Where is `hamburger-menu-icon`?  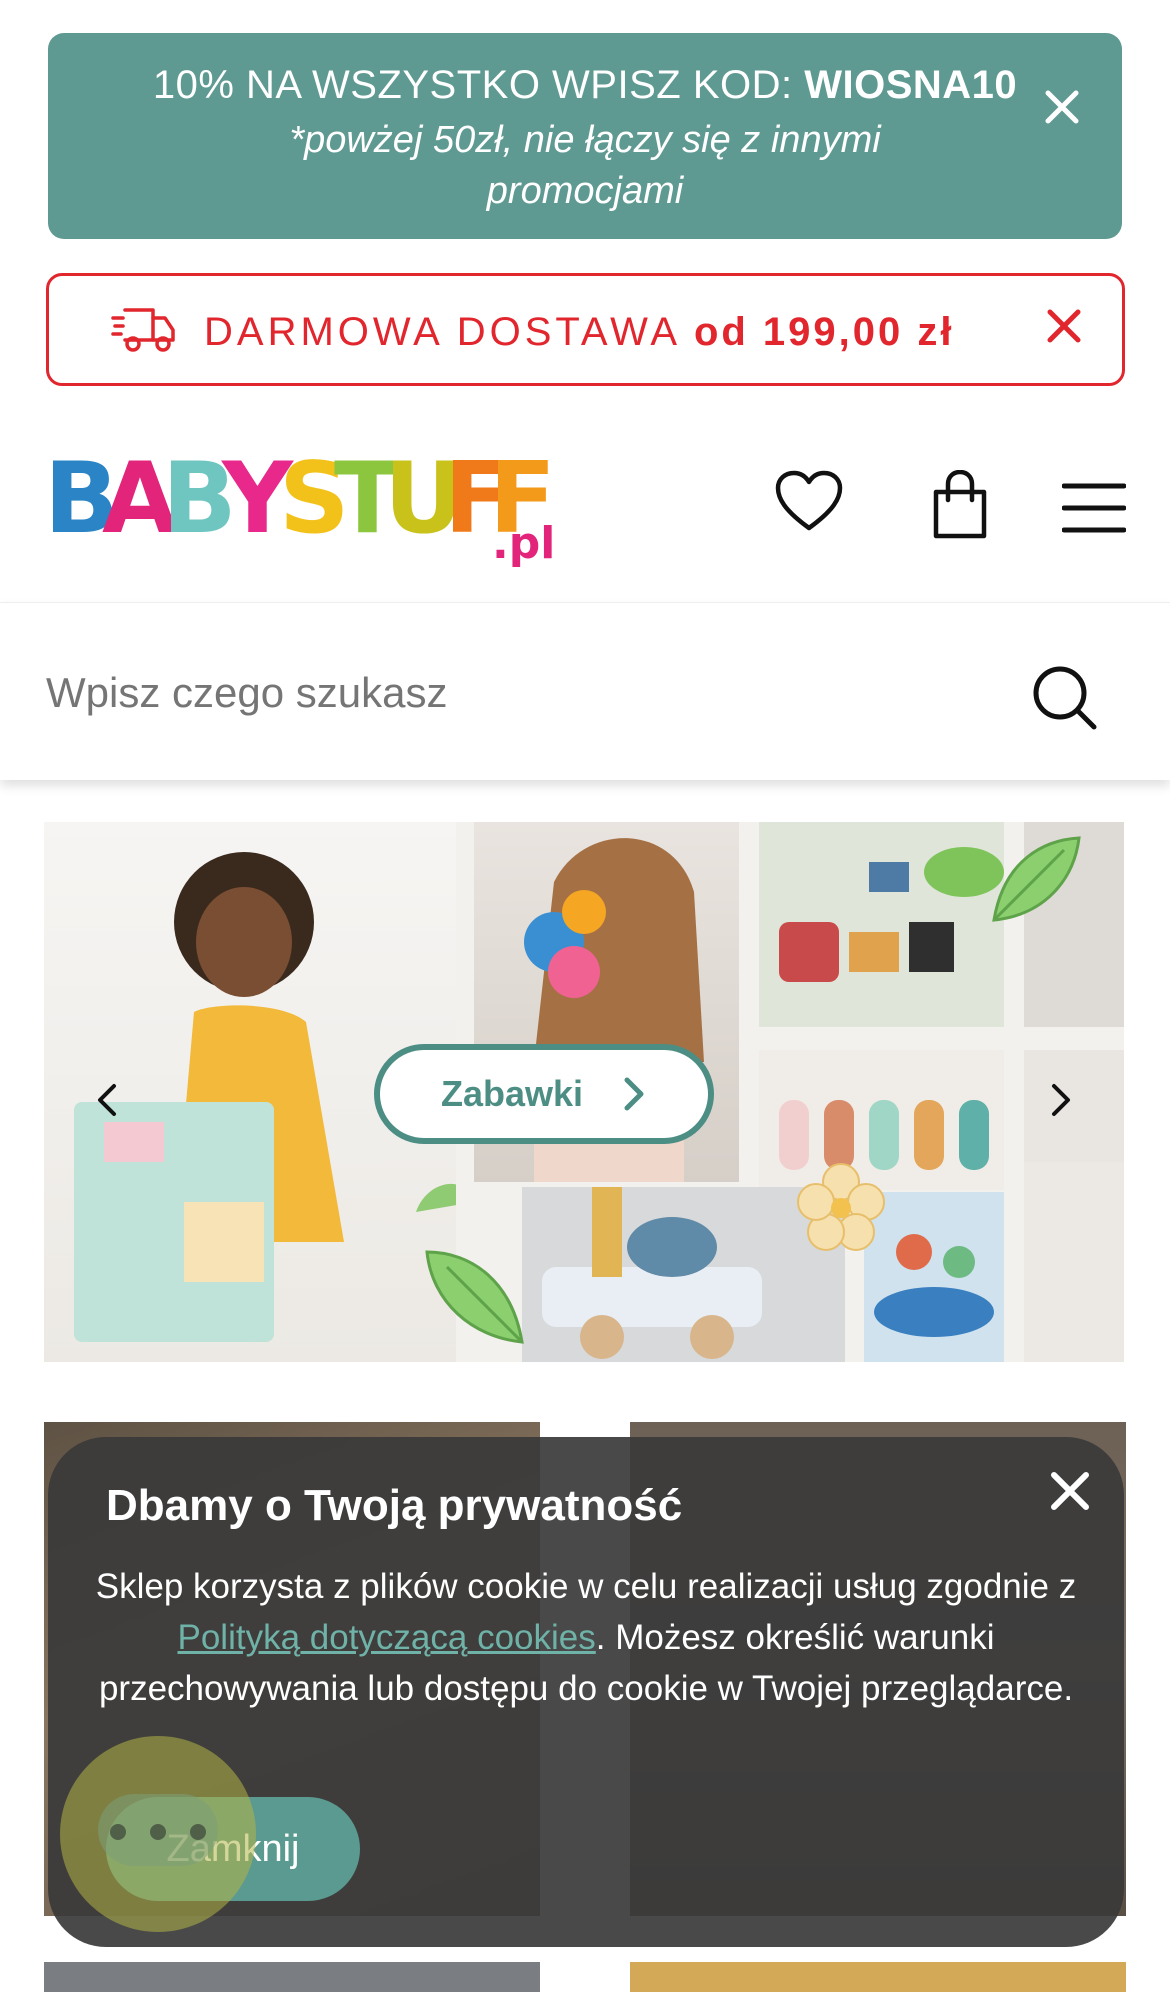 hamburger-menu-icon is located at coordinates (1094, 508).